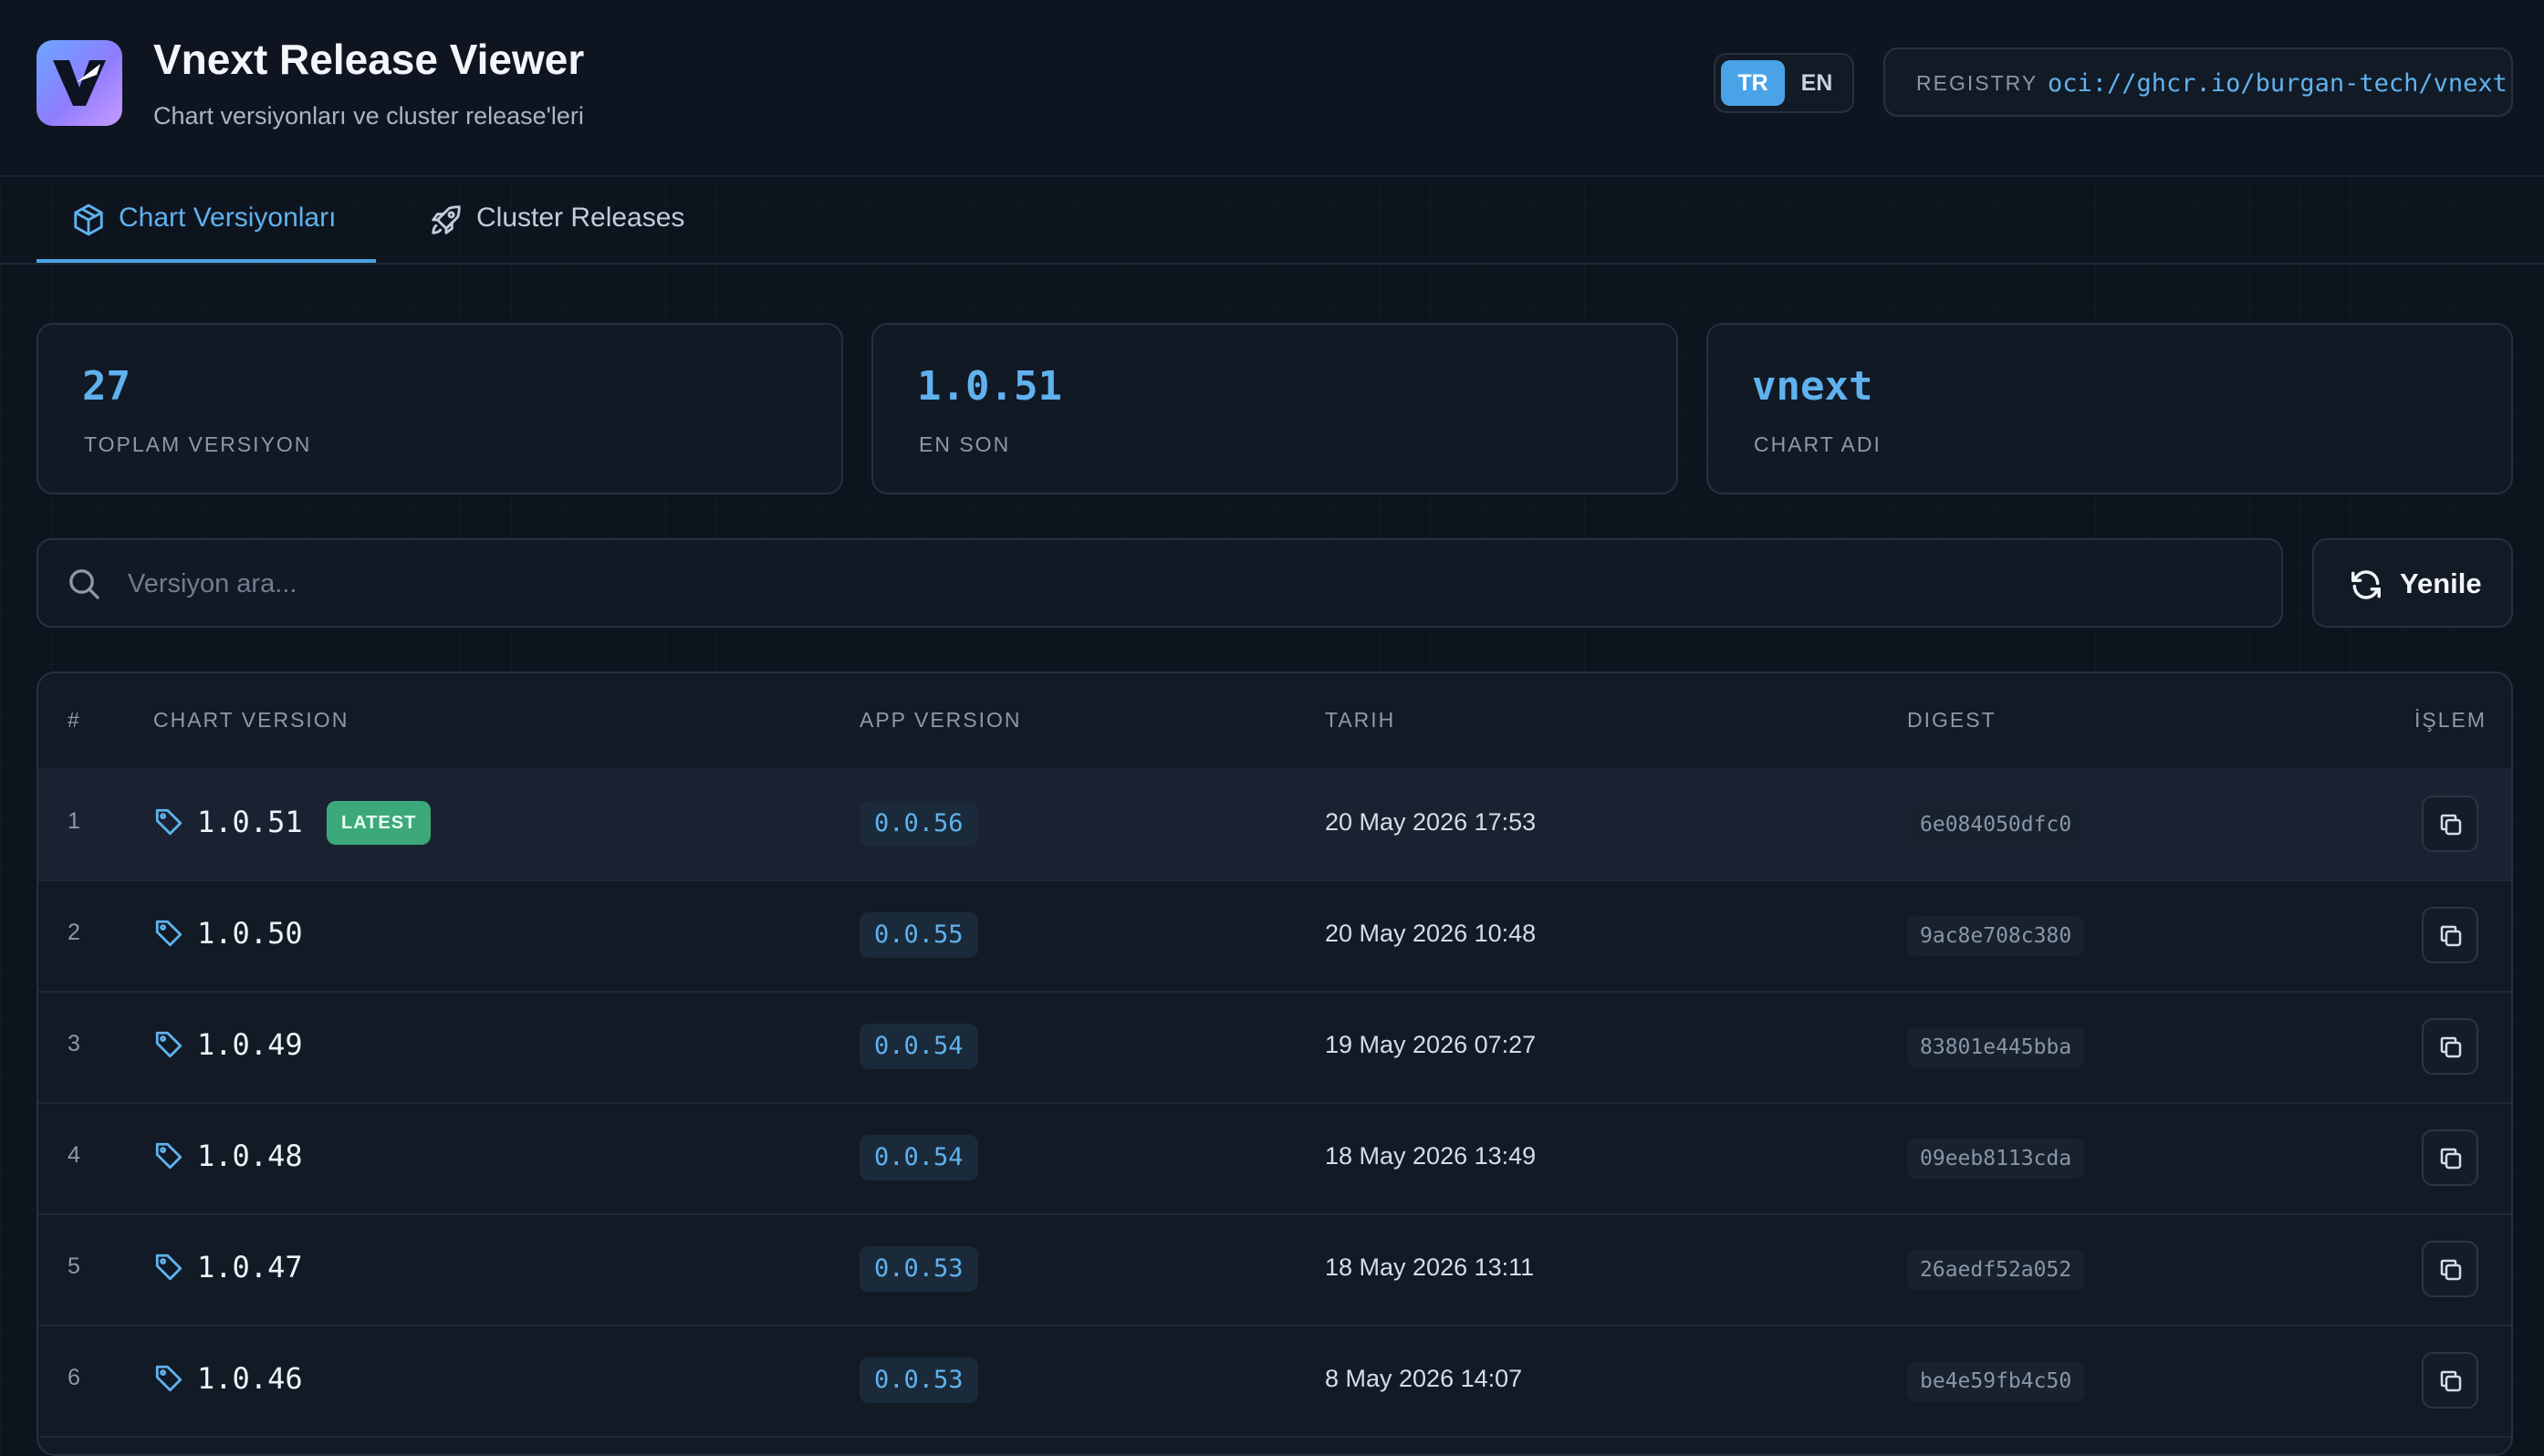 The width and height of the screenshot is (2544, 1456). What do you see at coordinates (228, 218) in the screenshot?
I see `tab-label: Chart Versiyonları` at bounding box center [228, 218].